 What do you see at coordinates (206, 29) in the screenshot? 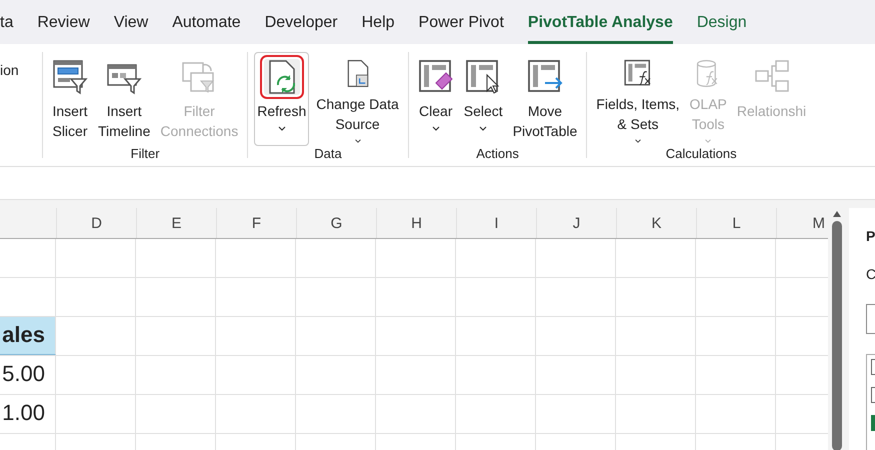
I see `ribbon-tab: Automate` at bounding box center [206, 29].